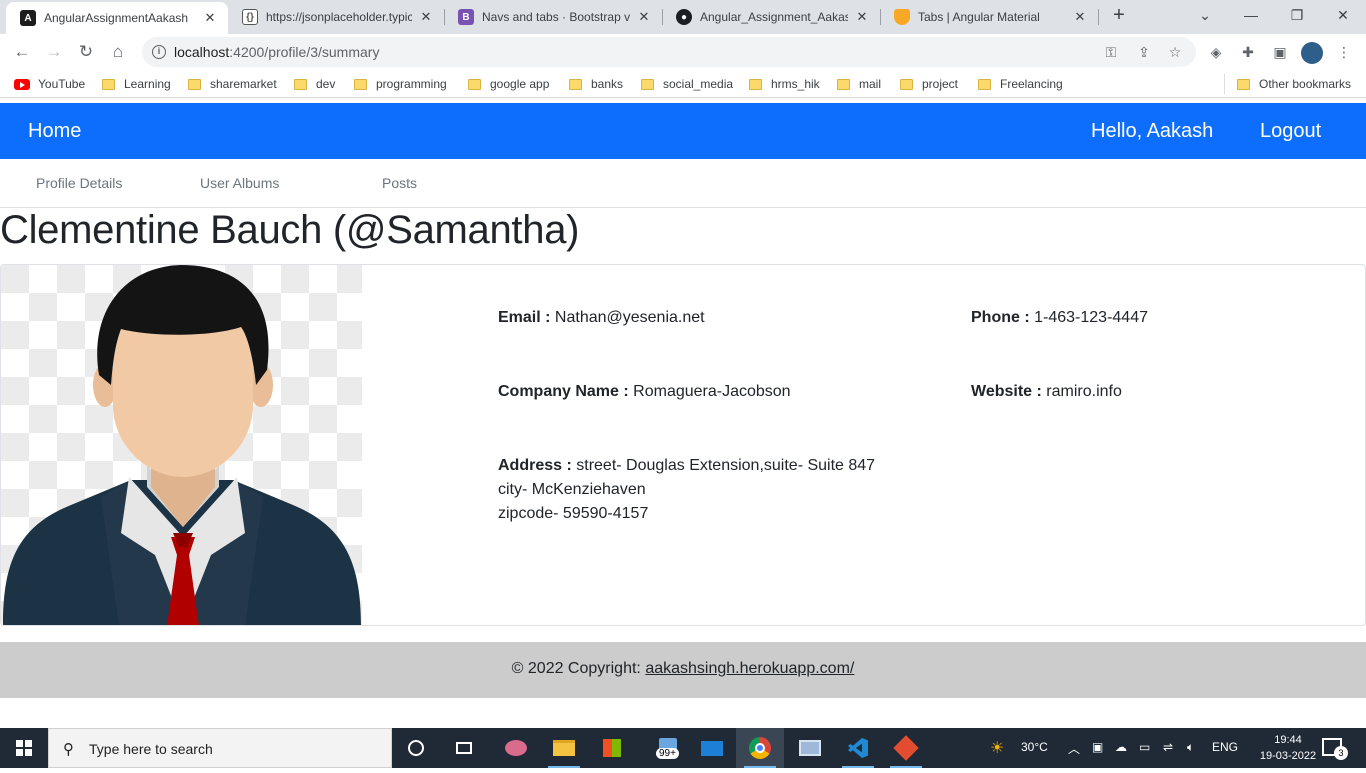  I want to click on tray-chevron-icon: ︿, so click(1074, 748).